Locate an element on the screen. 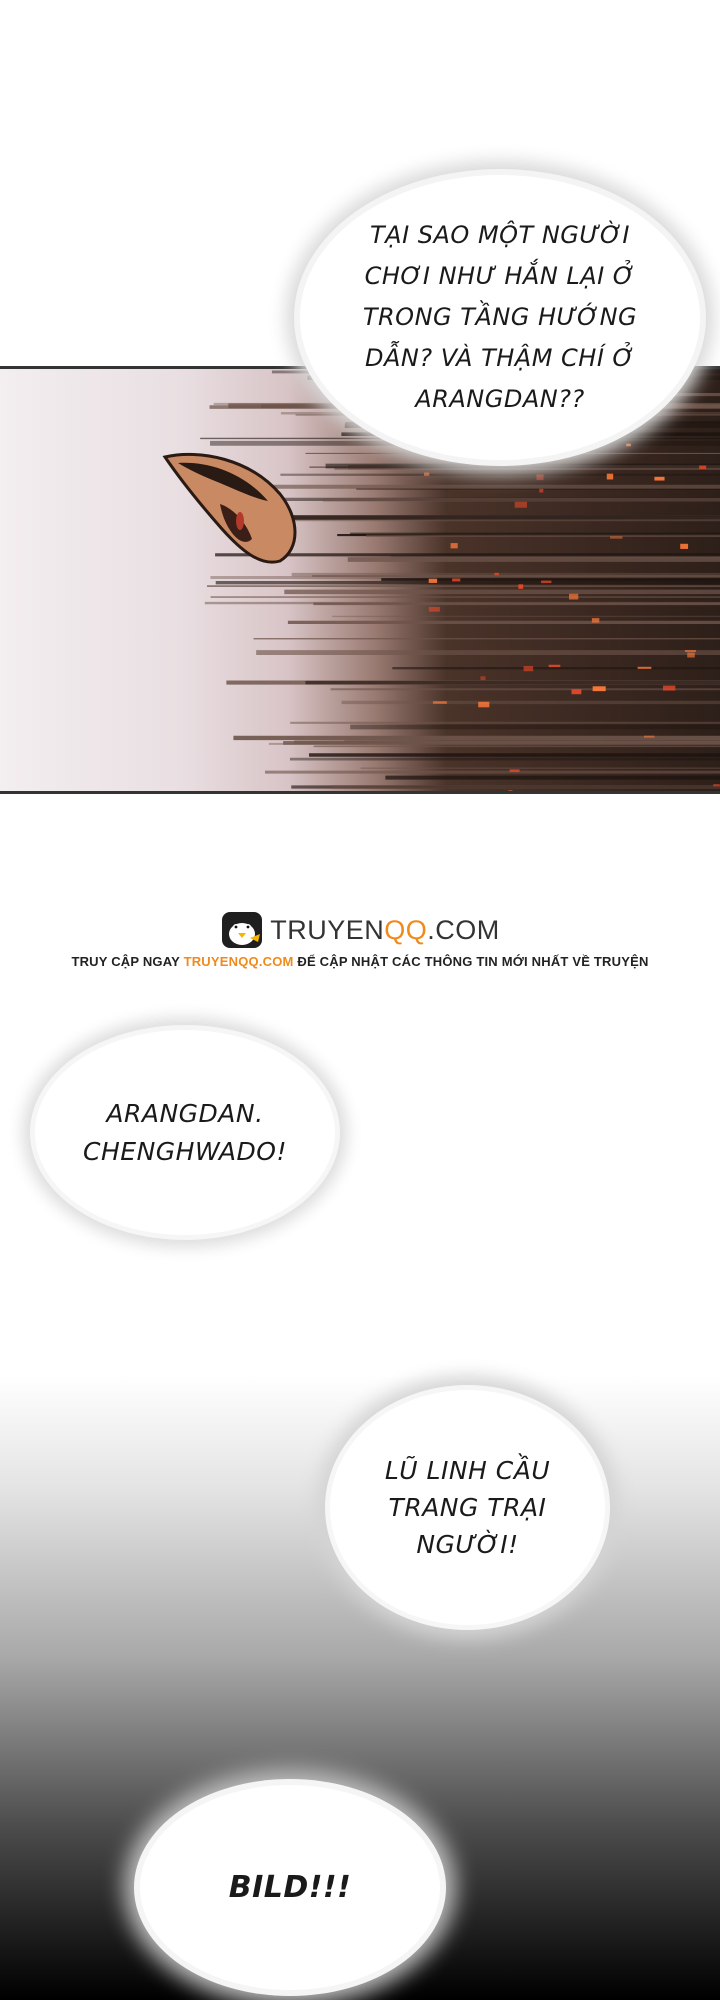  bubble-text-line: TRONG TẦNG HƯỚNG is located at coordinates (500, 317).